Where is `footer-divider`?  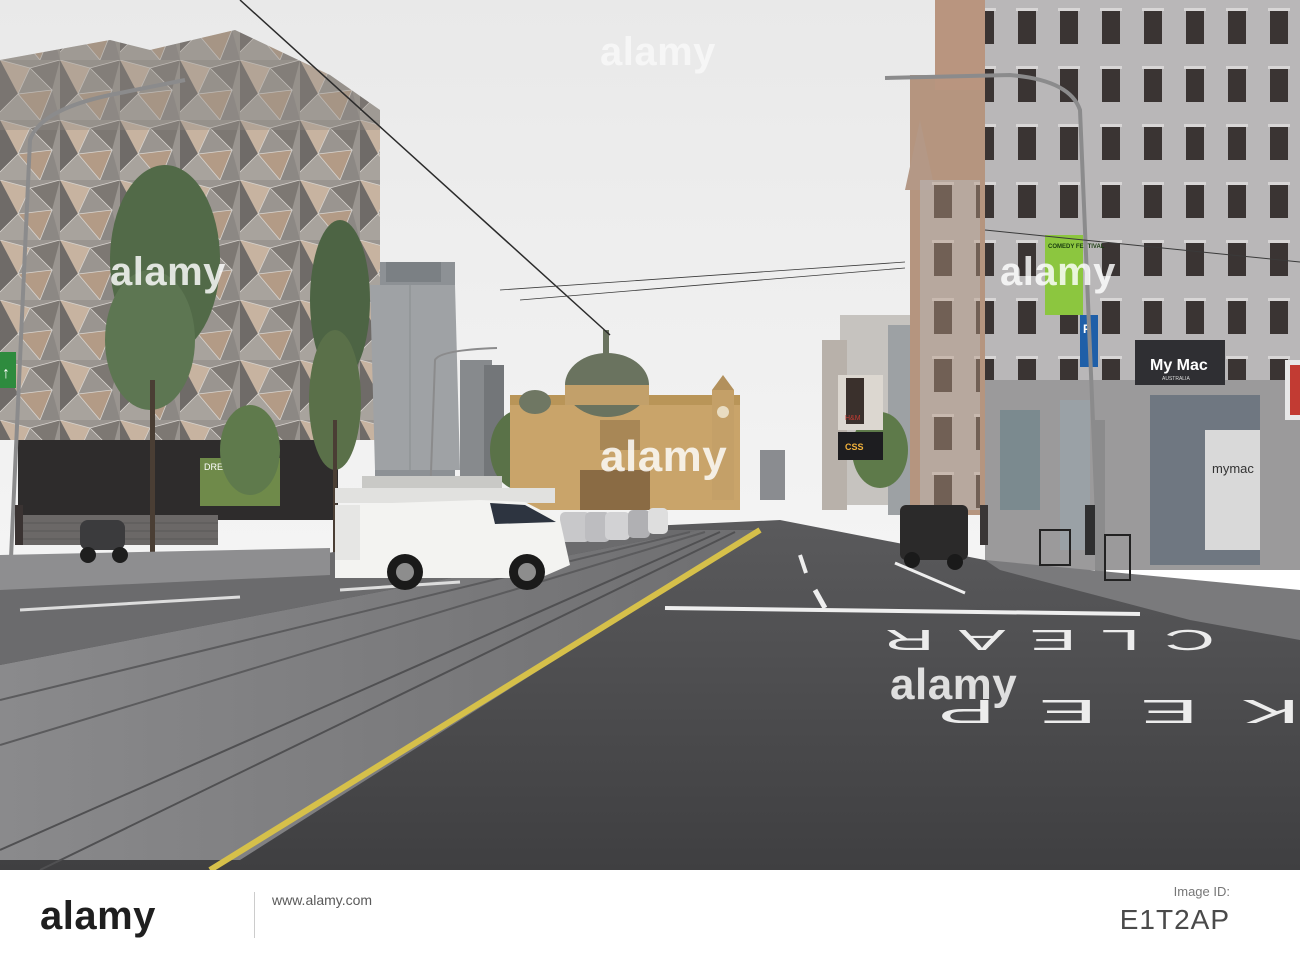
footer-divider is located at coordinates (254, 915).